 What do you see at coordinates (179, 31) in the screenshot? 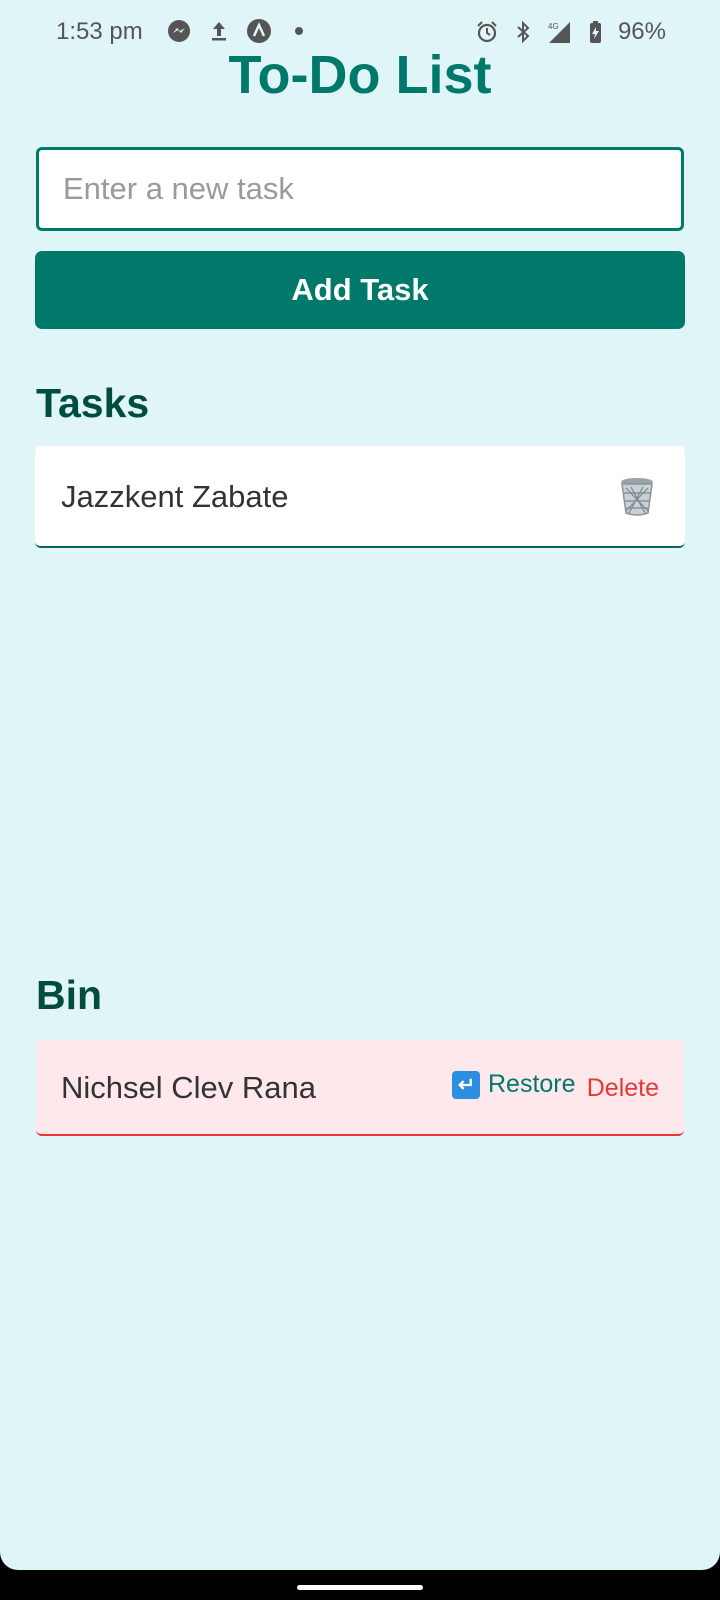
I see `messenger-icon` at bounding box center [179, 31].